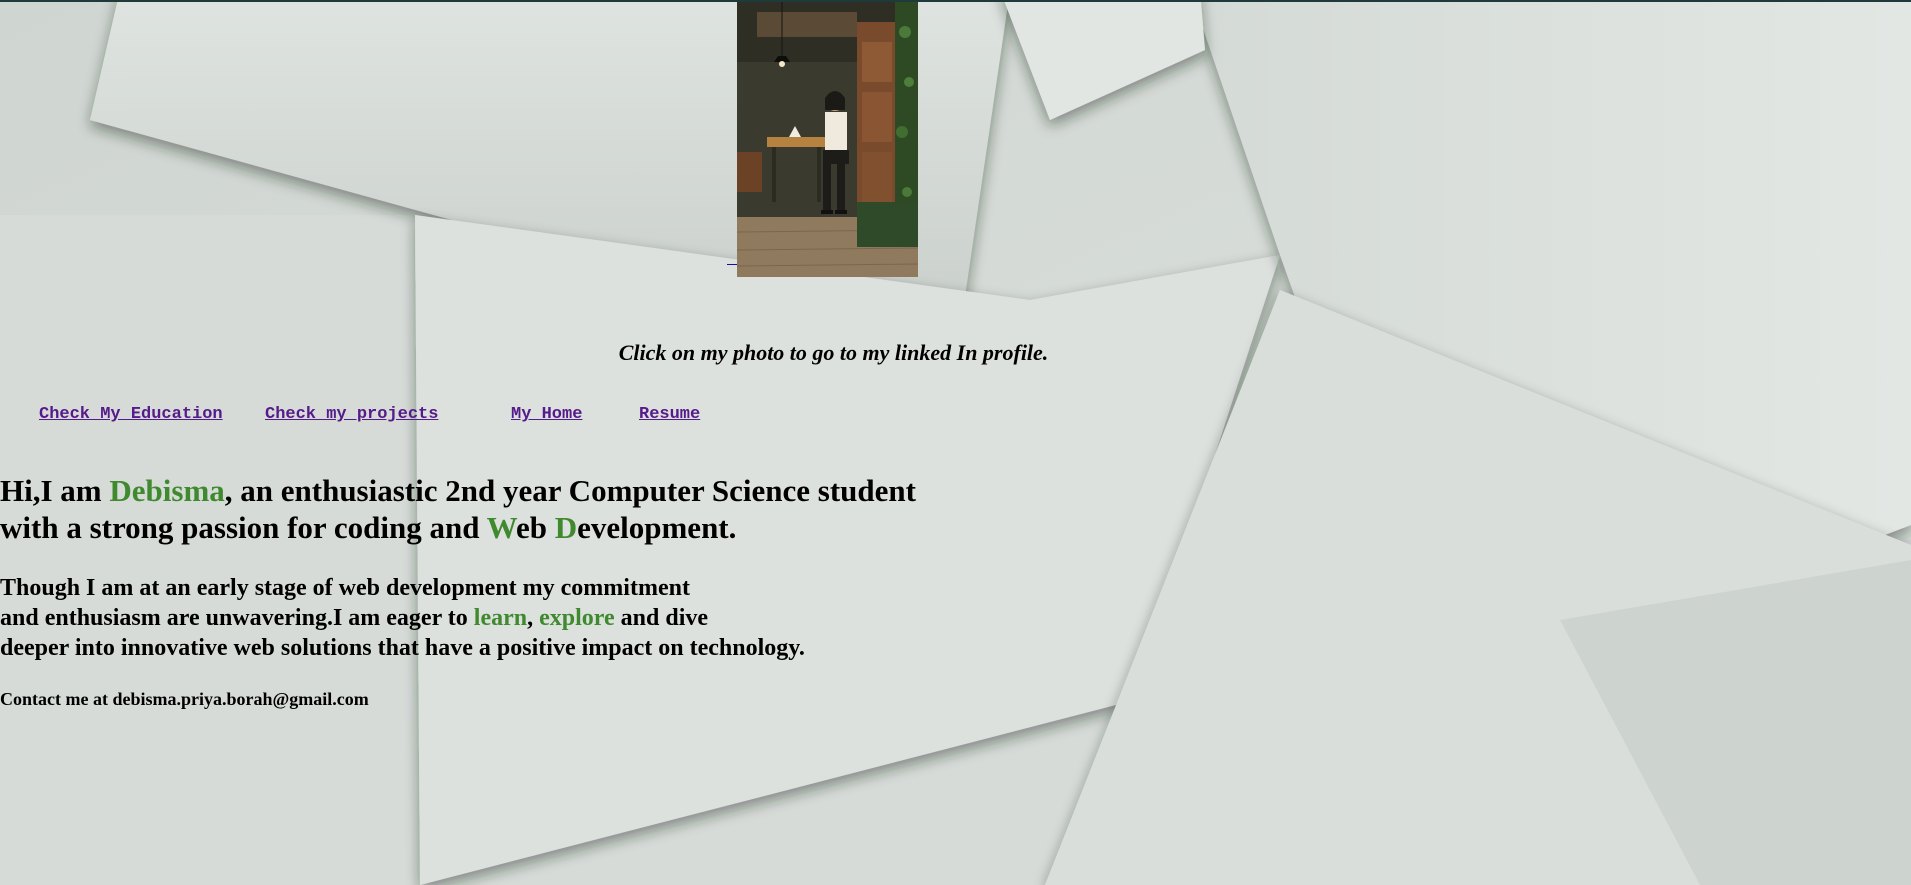 The image size is (1911, 885). Describe the element at coordinates (657, 527) in the screenshot. I see `intro-text: evelopment.` at that location.